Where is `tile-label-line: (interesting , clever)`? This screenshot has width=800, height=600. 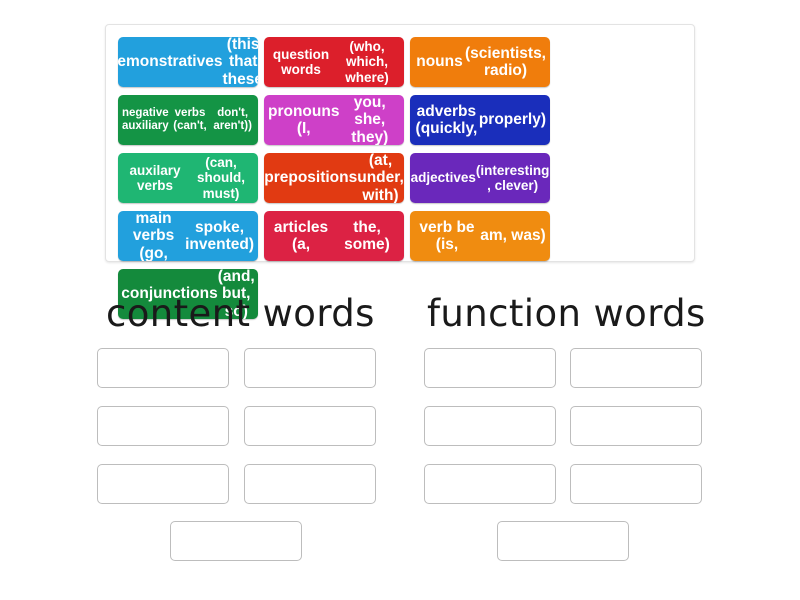 tile-label-line: (interesting , clever) is located at coordinates (512, 177).